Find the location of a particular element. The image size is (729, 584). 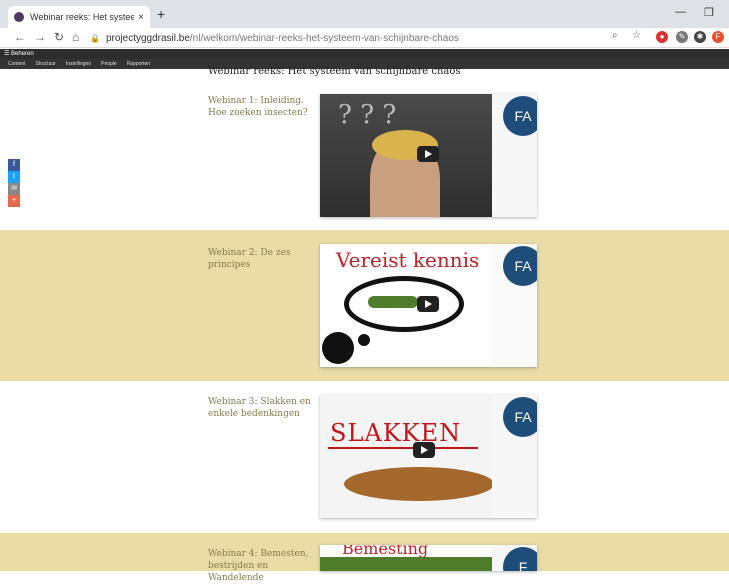

webinar-4-avatar: F is located at coordinates (520, 559).